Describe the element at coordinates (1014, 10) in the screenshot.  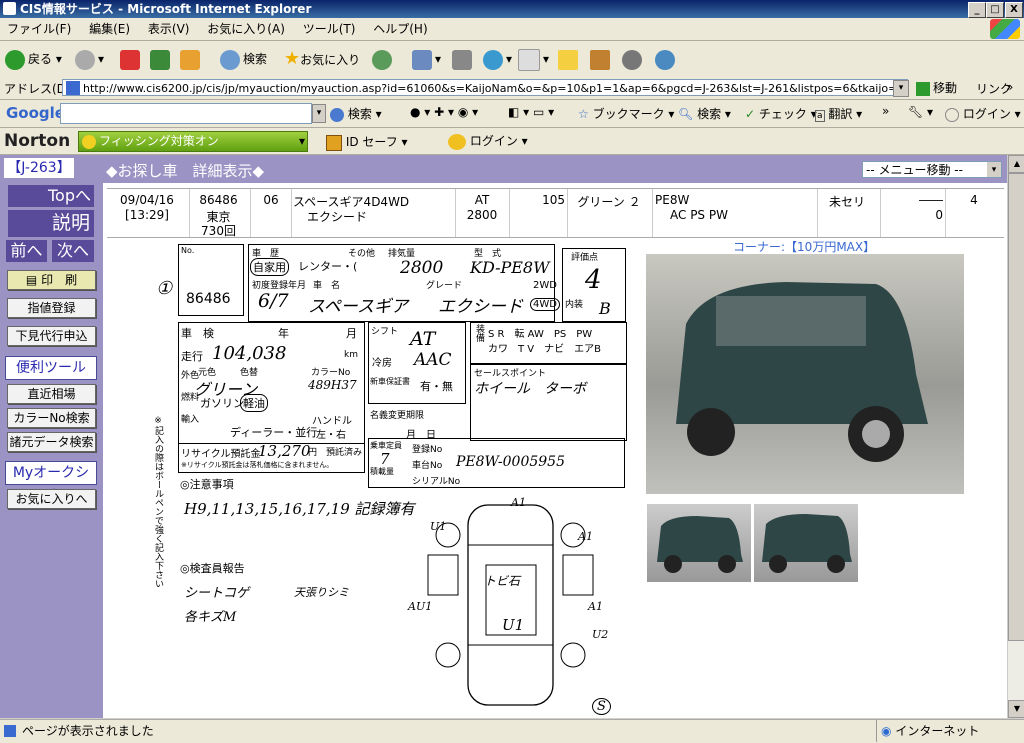
I see `close-button: X` at that location.